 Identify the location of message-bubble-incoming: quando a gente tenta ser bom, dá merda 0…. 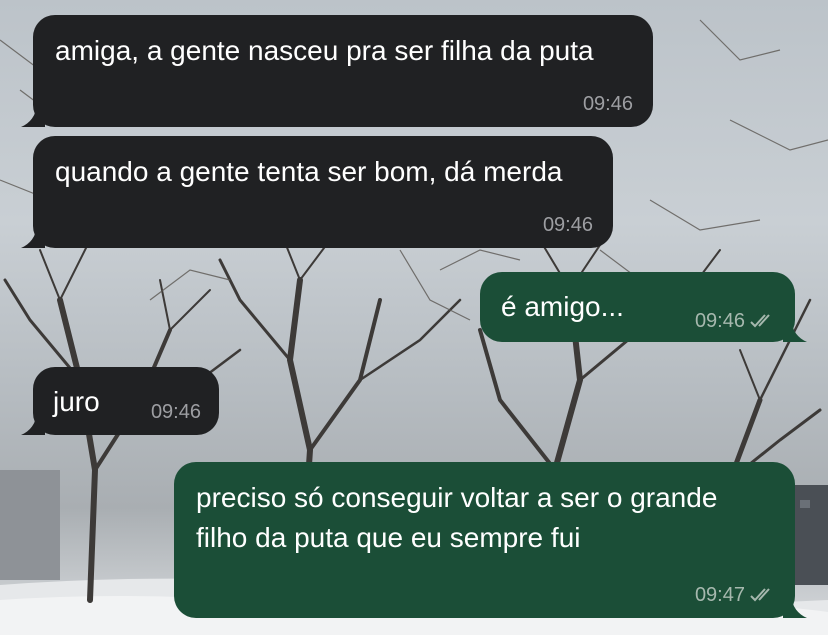
(317, 192).